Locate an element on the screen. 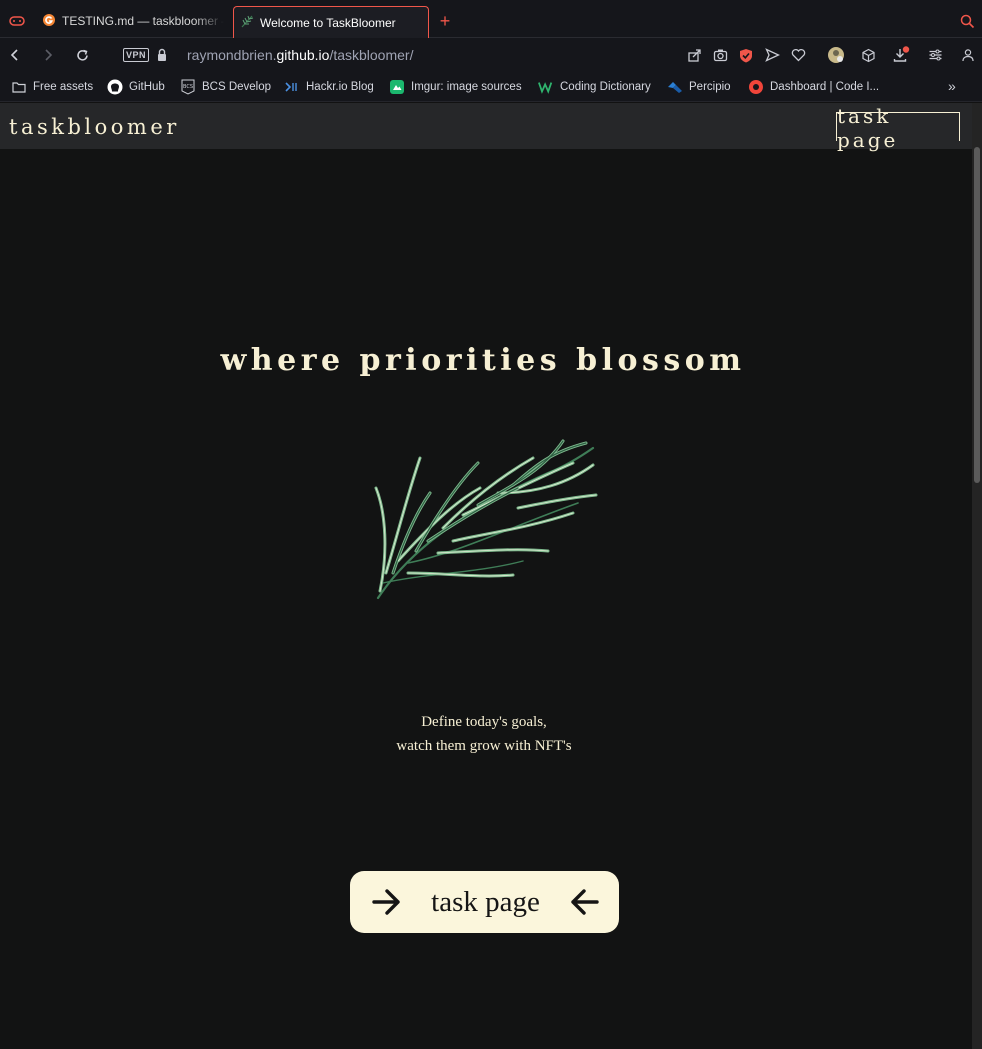 This screenshot has width=982, height=1049. arrow-right-icon is located at coordinates (387, 902).